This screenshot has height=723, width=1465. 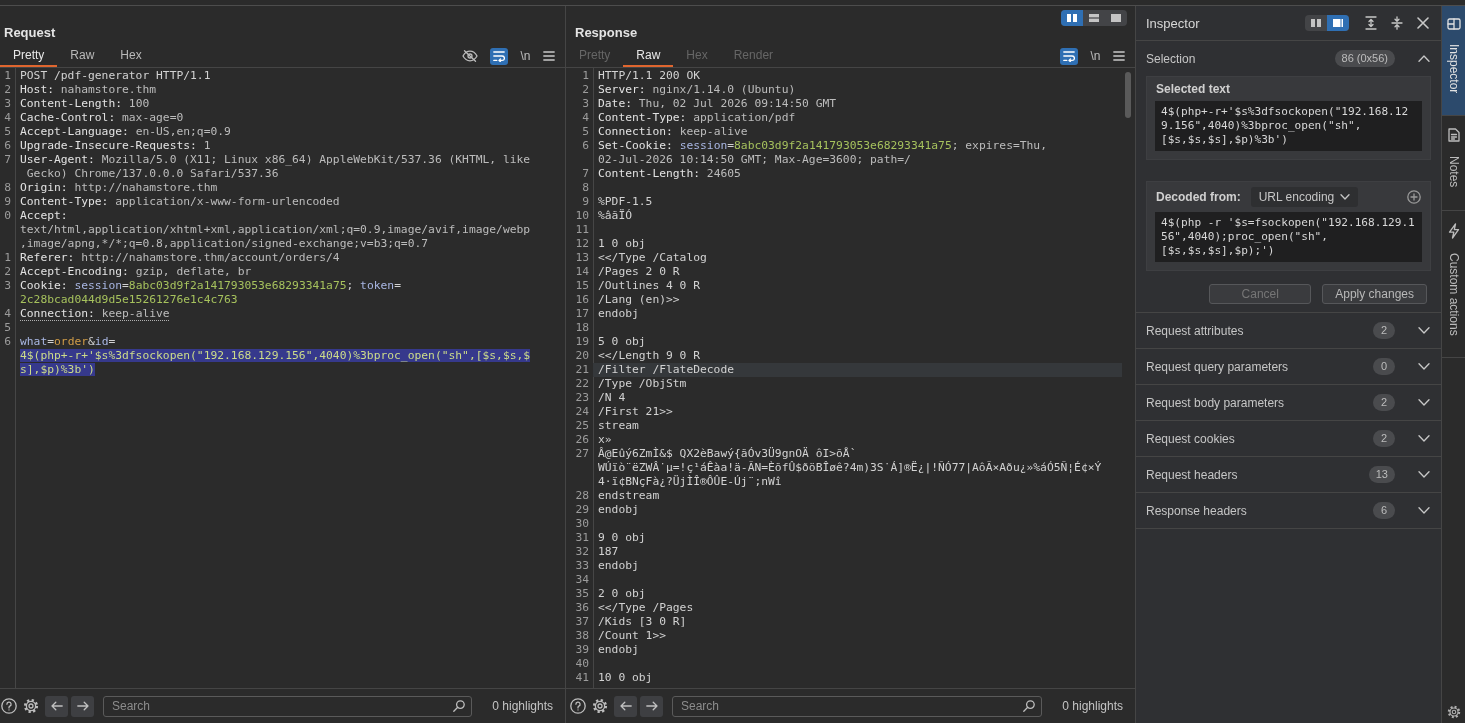 What do you see at coordinates (1304, 197) in the screenshot?
I see `encoding-dropdown: URL encoding` at bounding box center [1304, 197].